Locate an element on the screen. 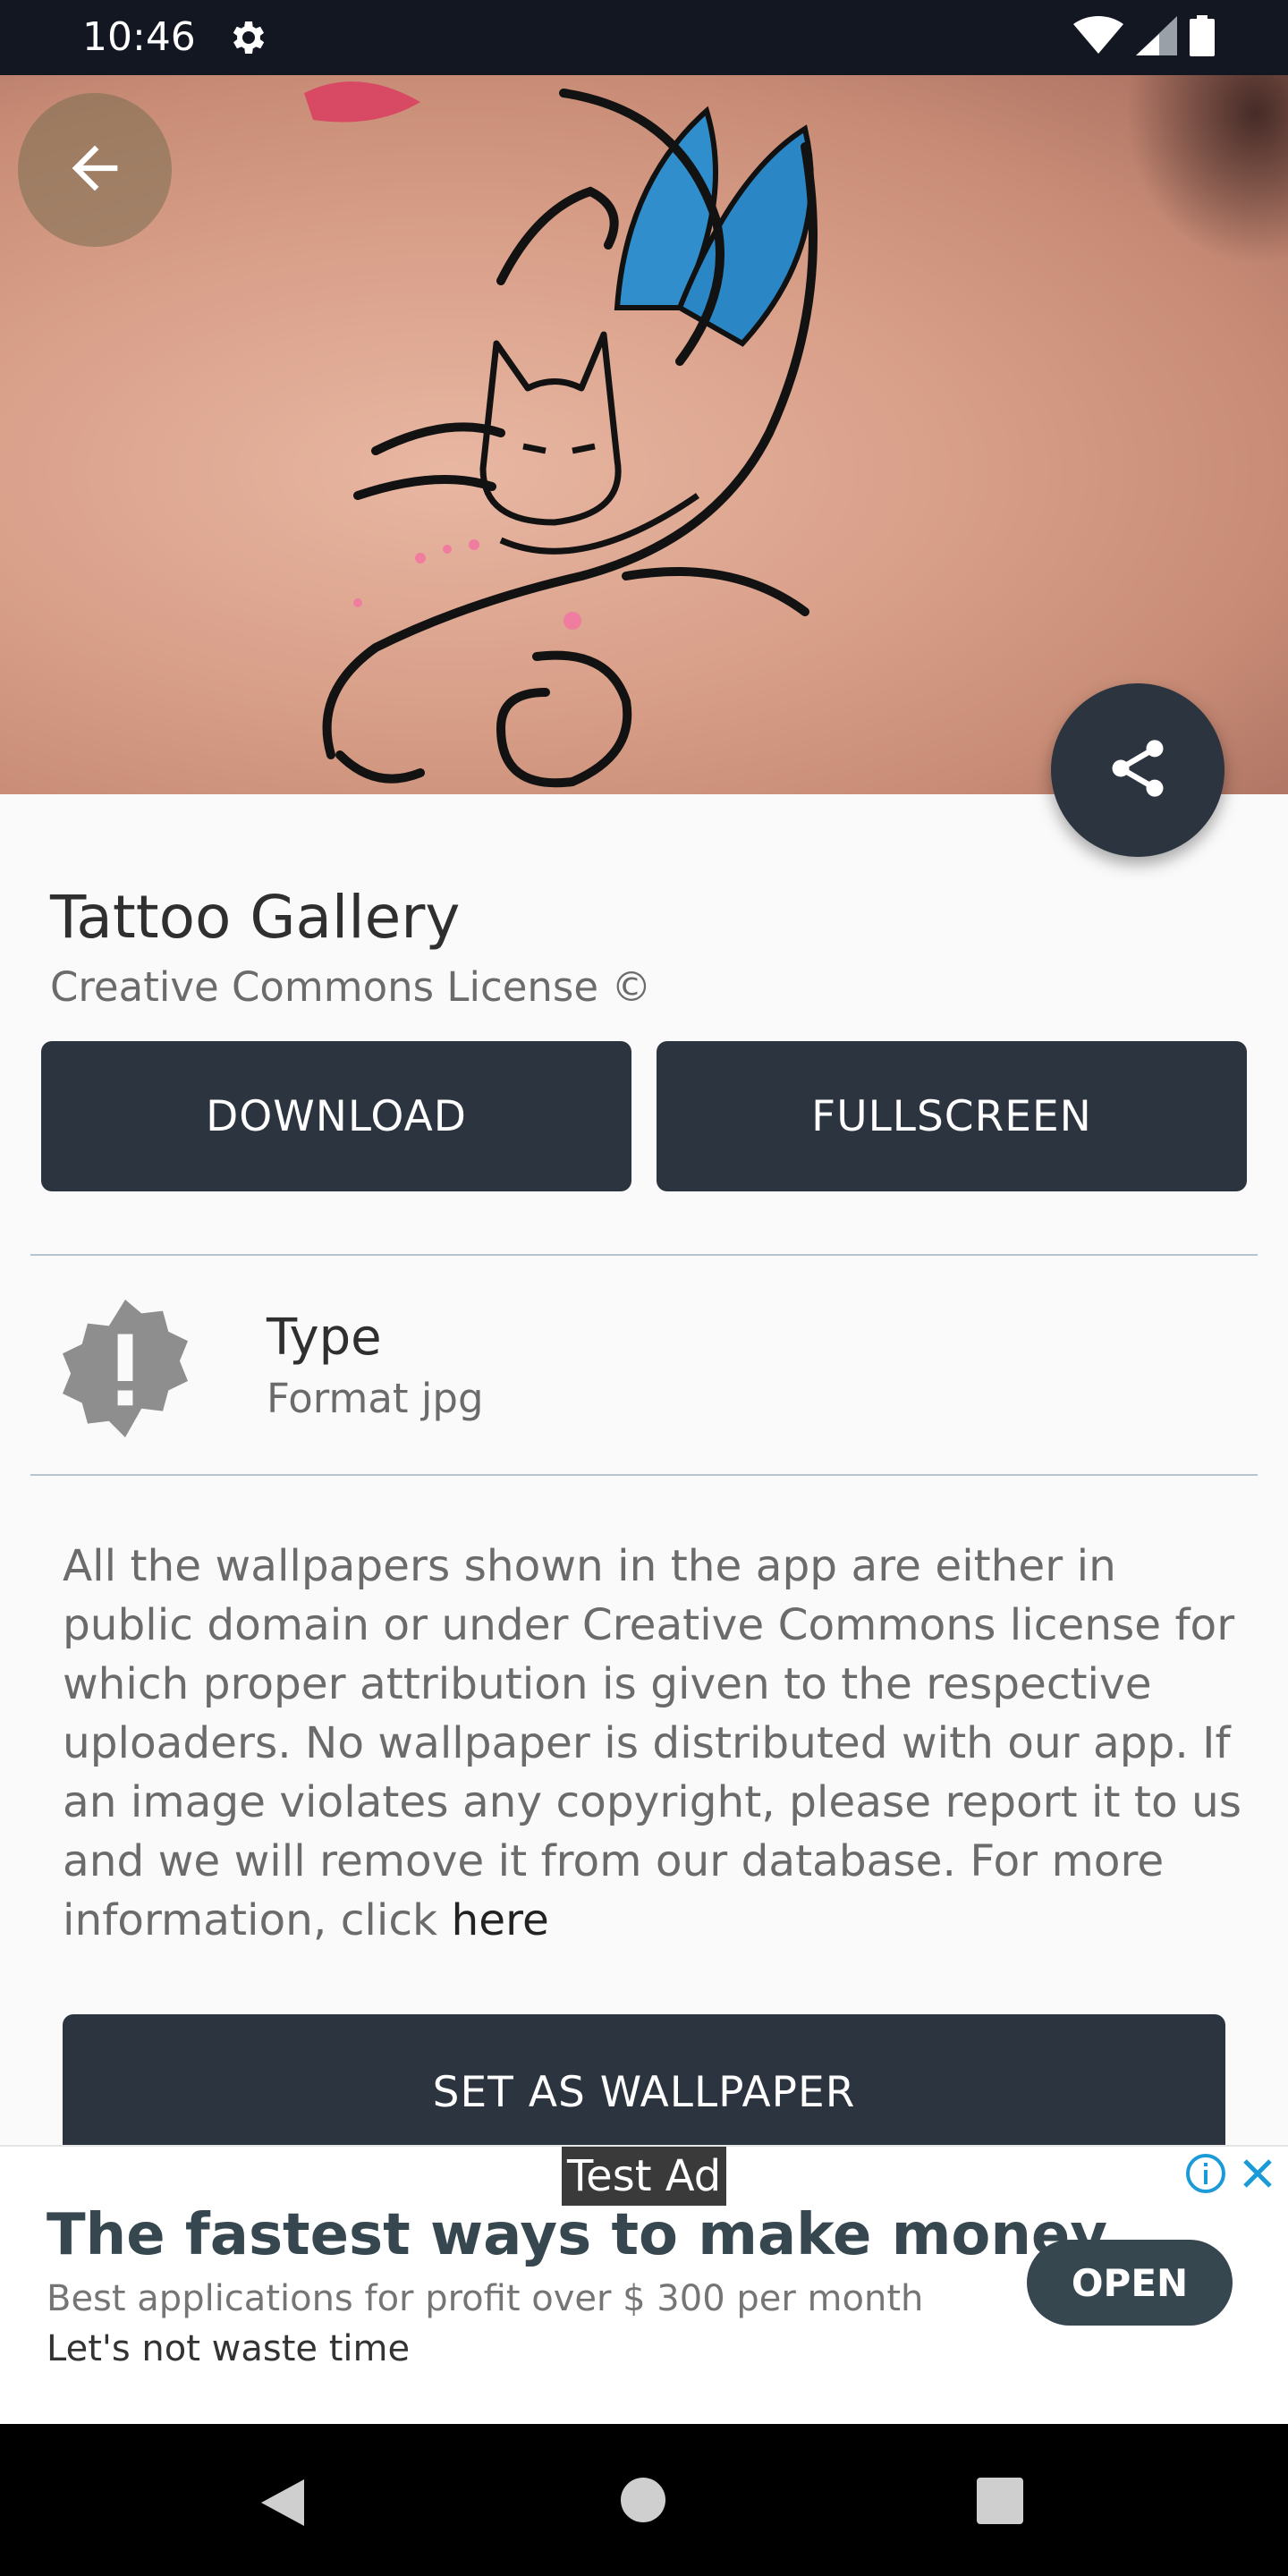  ad-body-tail: Let's not waste time is located at coordinates (229, 2348).